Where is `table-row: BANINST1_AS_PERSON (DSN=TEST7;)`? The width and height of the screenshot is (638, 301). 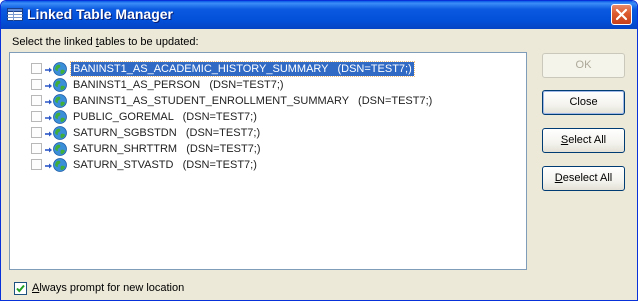
table-row: BANINST1_AS_PERSON (DSN=TEST7;) is located at coordinates (268, 85).